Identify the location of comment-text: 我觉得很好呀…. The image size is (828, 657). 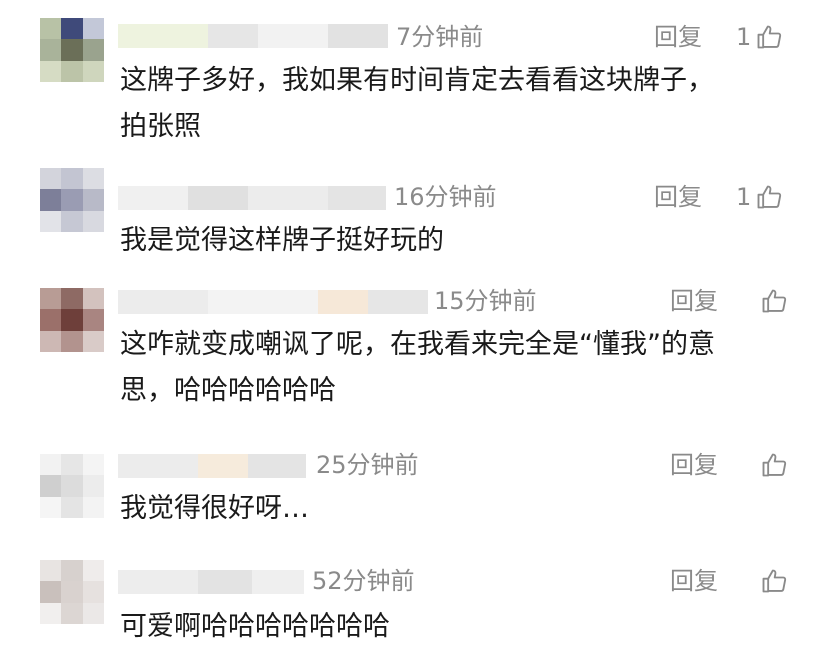
(460, 509).